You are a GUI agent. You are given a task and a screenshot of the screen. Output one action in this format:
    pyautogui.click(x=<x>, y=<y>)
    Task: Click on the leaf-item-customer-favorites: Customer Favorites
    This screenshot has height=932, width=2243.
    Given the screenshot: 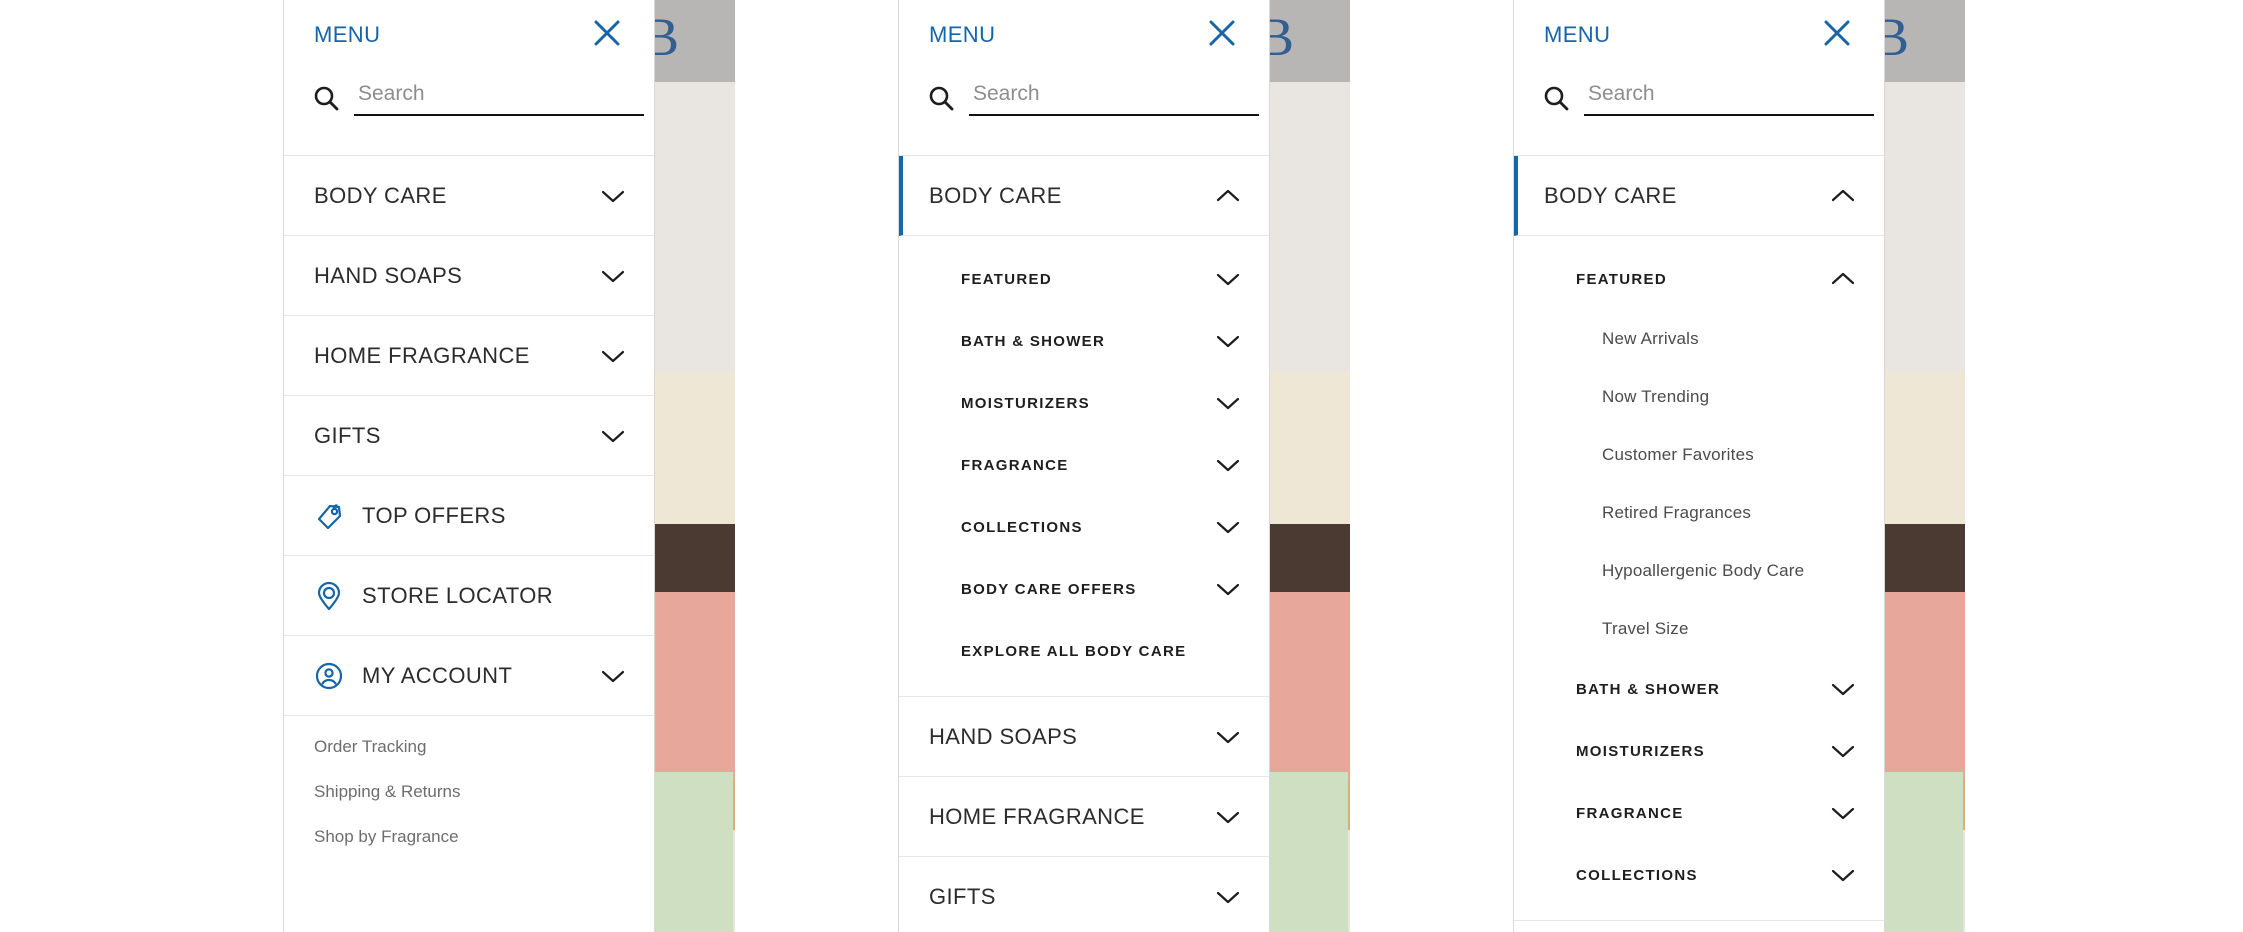 What is the action you would take?
    pyautogui.click(x=1699, y=455)
    